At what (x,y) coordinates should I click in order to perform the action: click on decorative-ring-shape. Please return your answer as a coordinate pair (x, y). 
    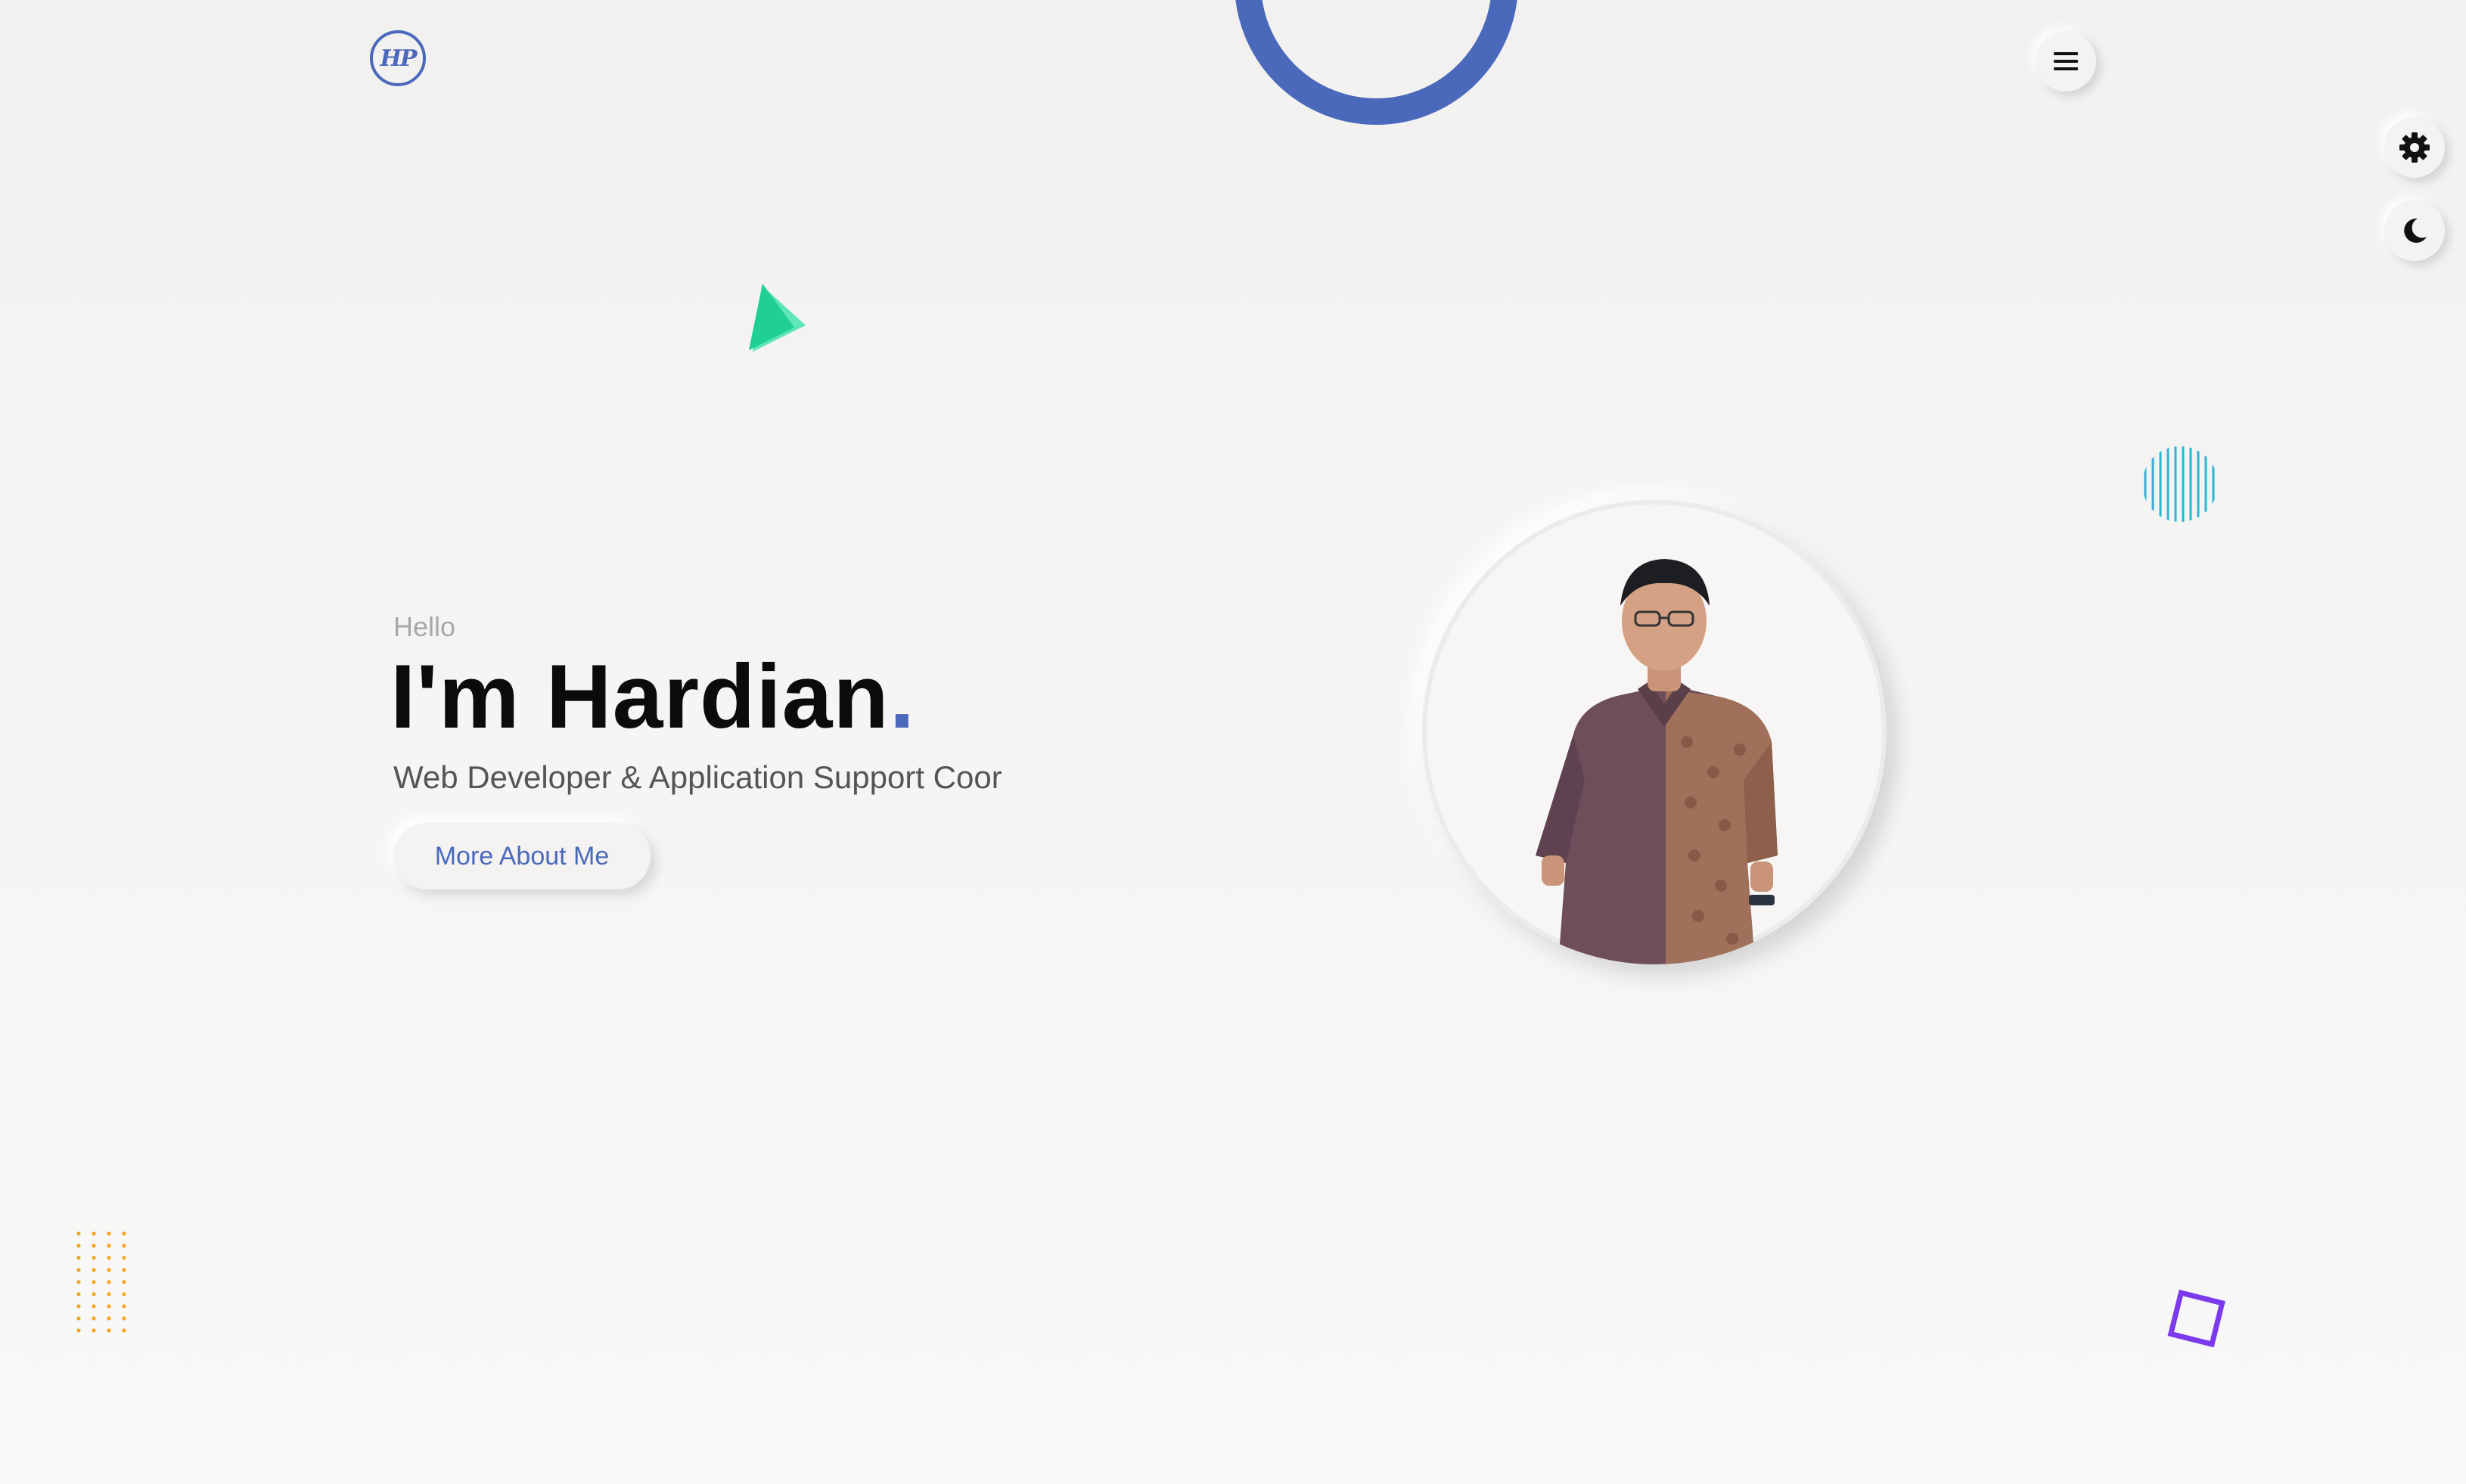
    Looking at the image, I should click on (1376, 62).